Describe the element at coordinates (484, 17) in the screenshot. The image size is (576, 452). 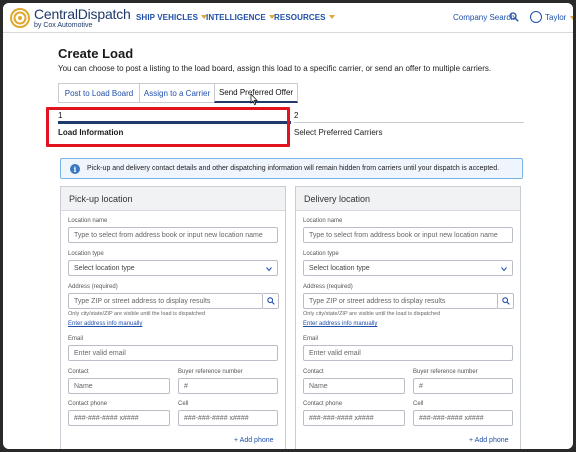
I see `company-search-link: Company Search` at that location.